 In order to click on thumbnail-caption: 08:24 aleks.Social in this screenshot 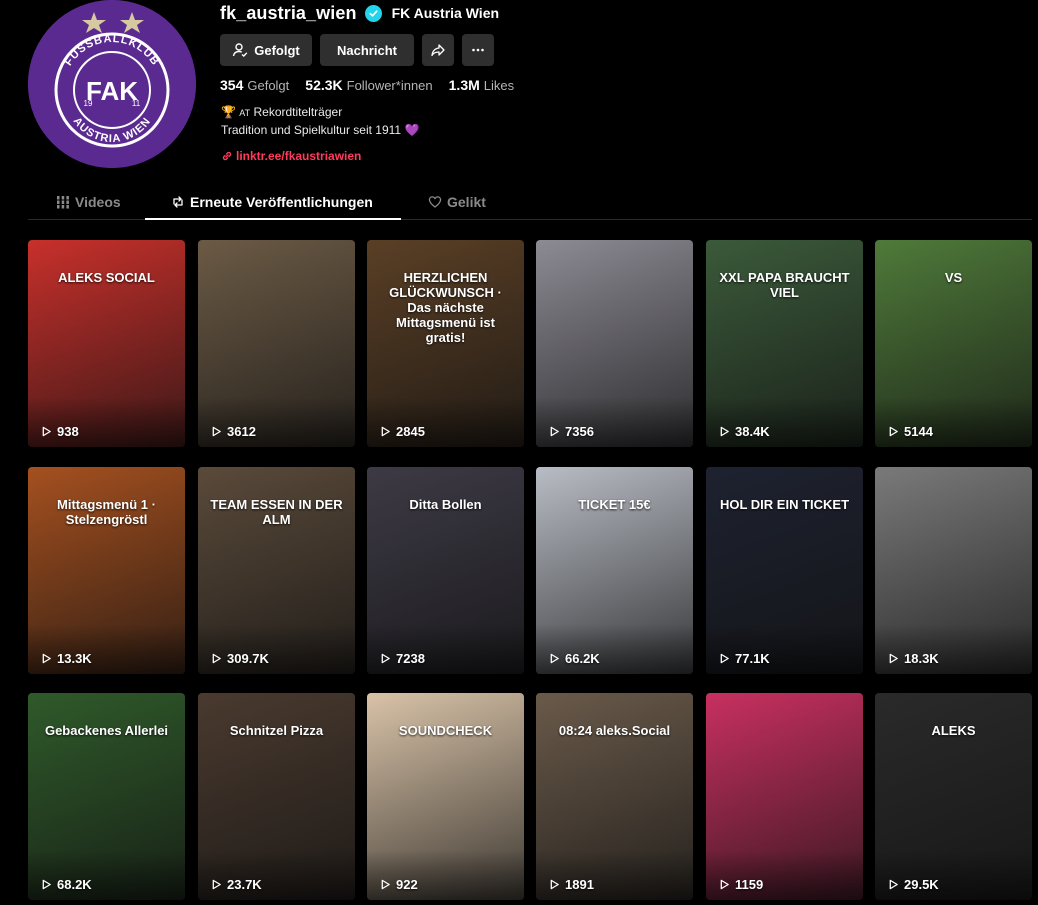, I will do `click(614, 730)`.